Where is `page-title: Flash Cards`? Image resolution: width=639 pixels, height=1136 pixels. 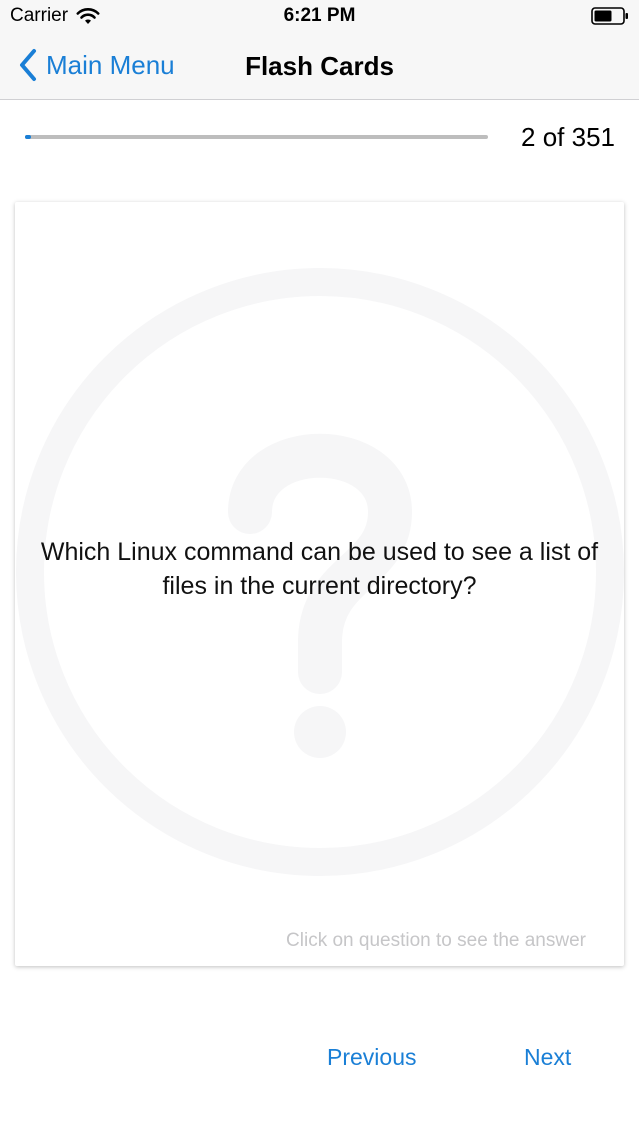
page-title: Flash Cards is located at coordinates (319, 66).